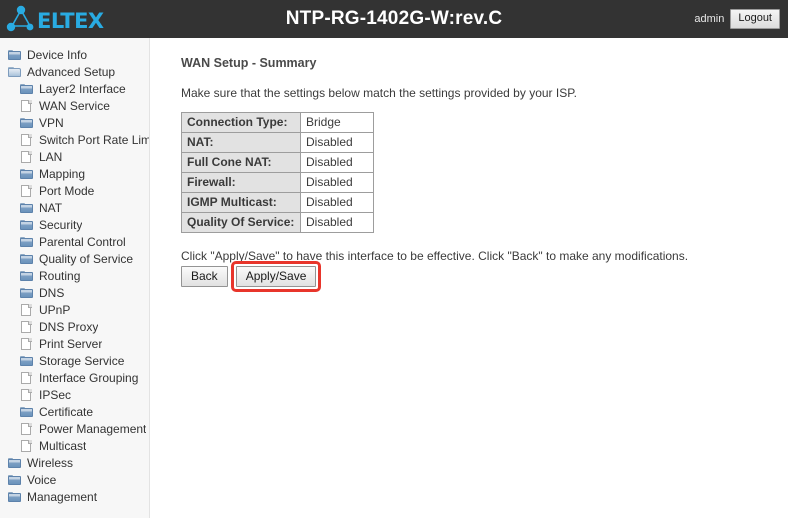 This screenshot has height=518, width=788. I want to click on table-row: Firewall: Disabled, so click(277, 182).